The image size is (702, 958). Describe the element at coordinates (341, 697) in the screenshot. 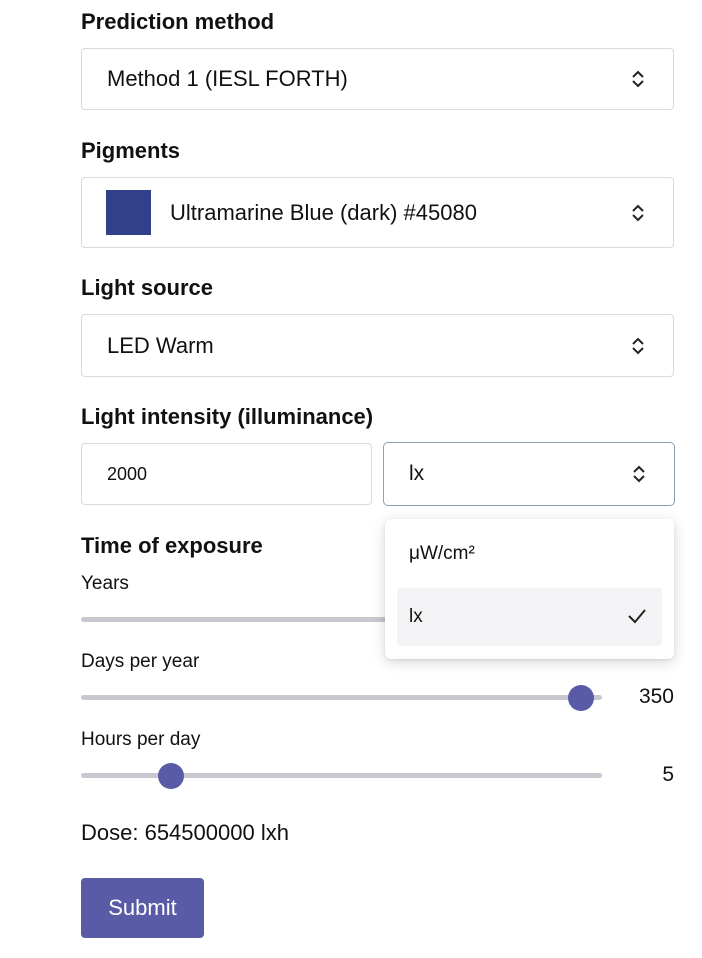

I see `days-slider-track` at that location.